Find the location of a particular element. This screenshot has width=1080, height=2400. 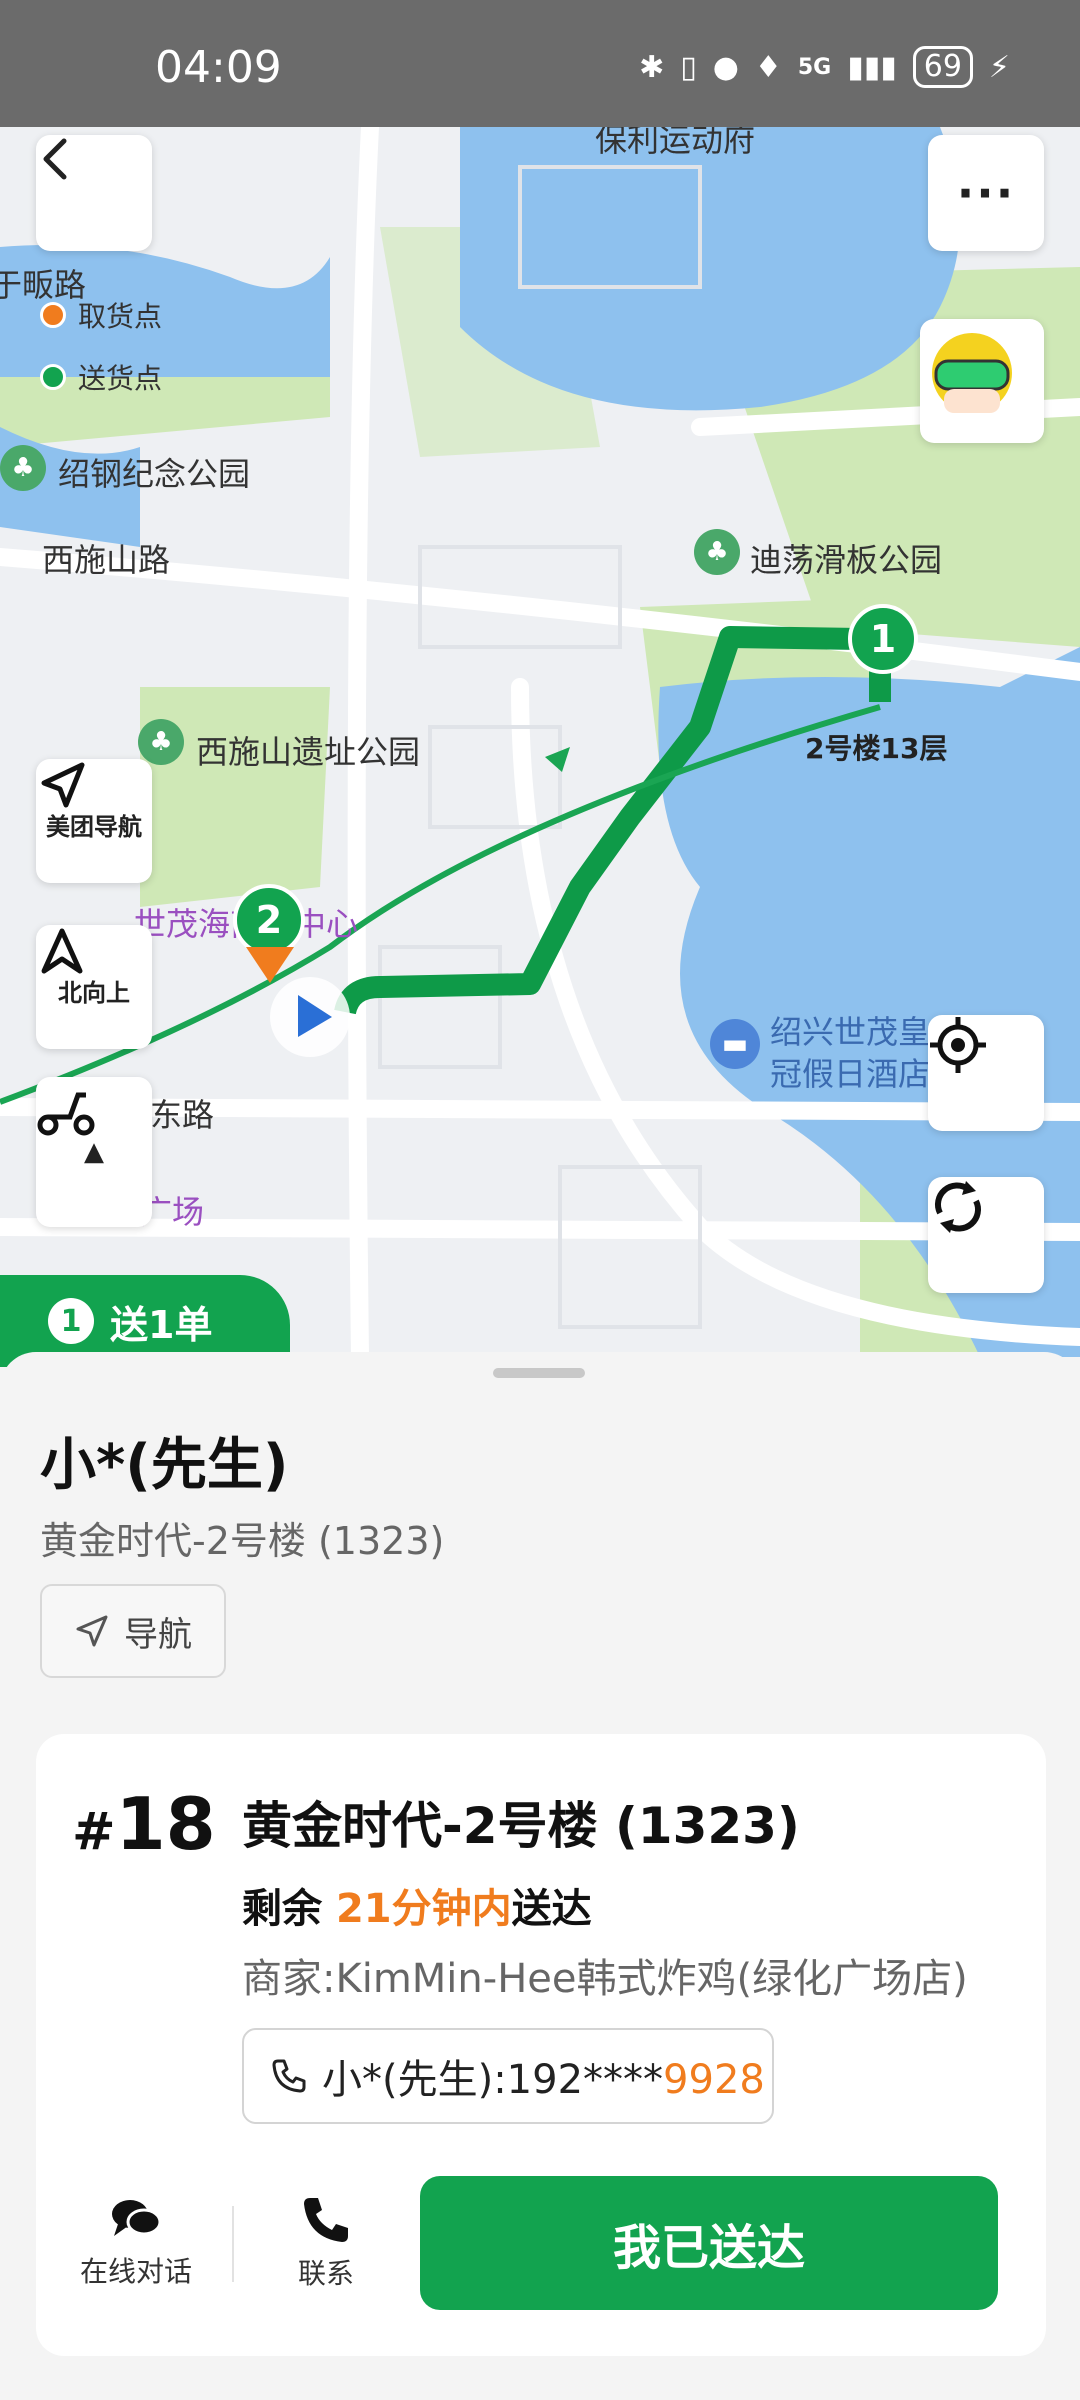

delivery-time-remaining: 剩余 21分钟内送达 is located at coordinates (417, 1905).